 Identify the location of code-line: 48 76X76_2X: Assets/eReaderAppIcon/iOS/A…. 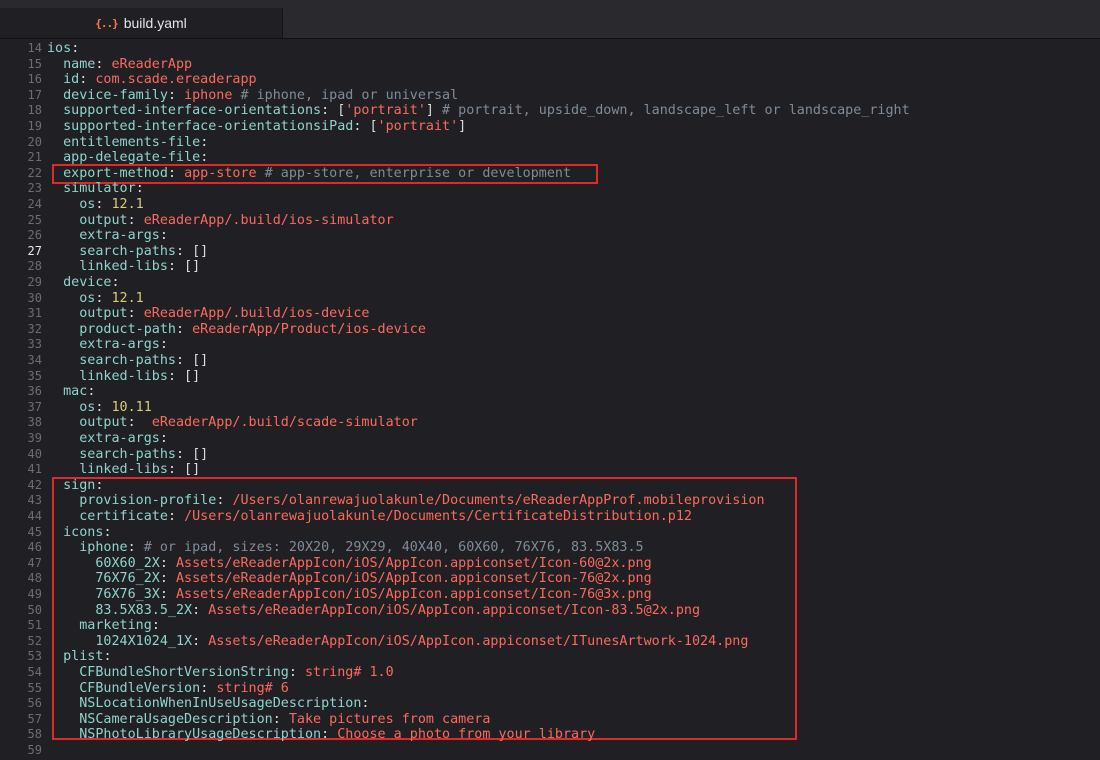
(550, 579).